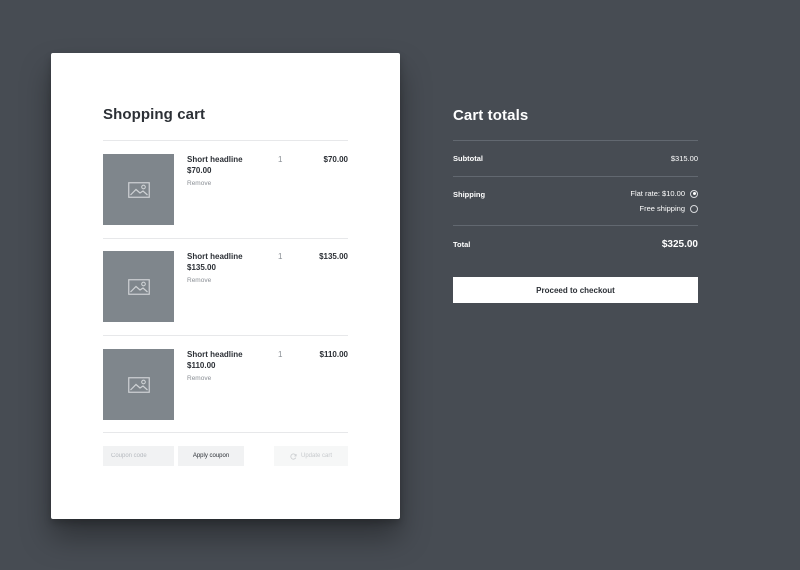 Image resolution: width=800 pixels, height=570 pixels. Describe the element at coordinates (491, 115) in the screenshot. I see `totals-title: Cart totals` at that location.